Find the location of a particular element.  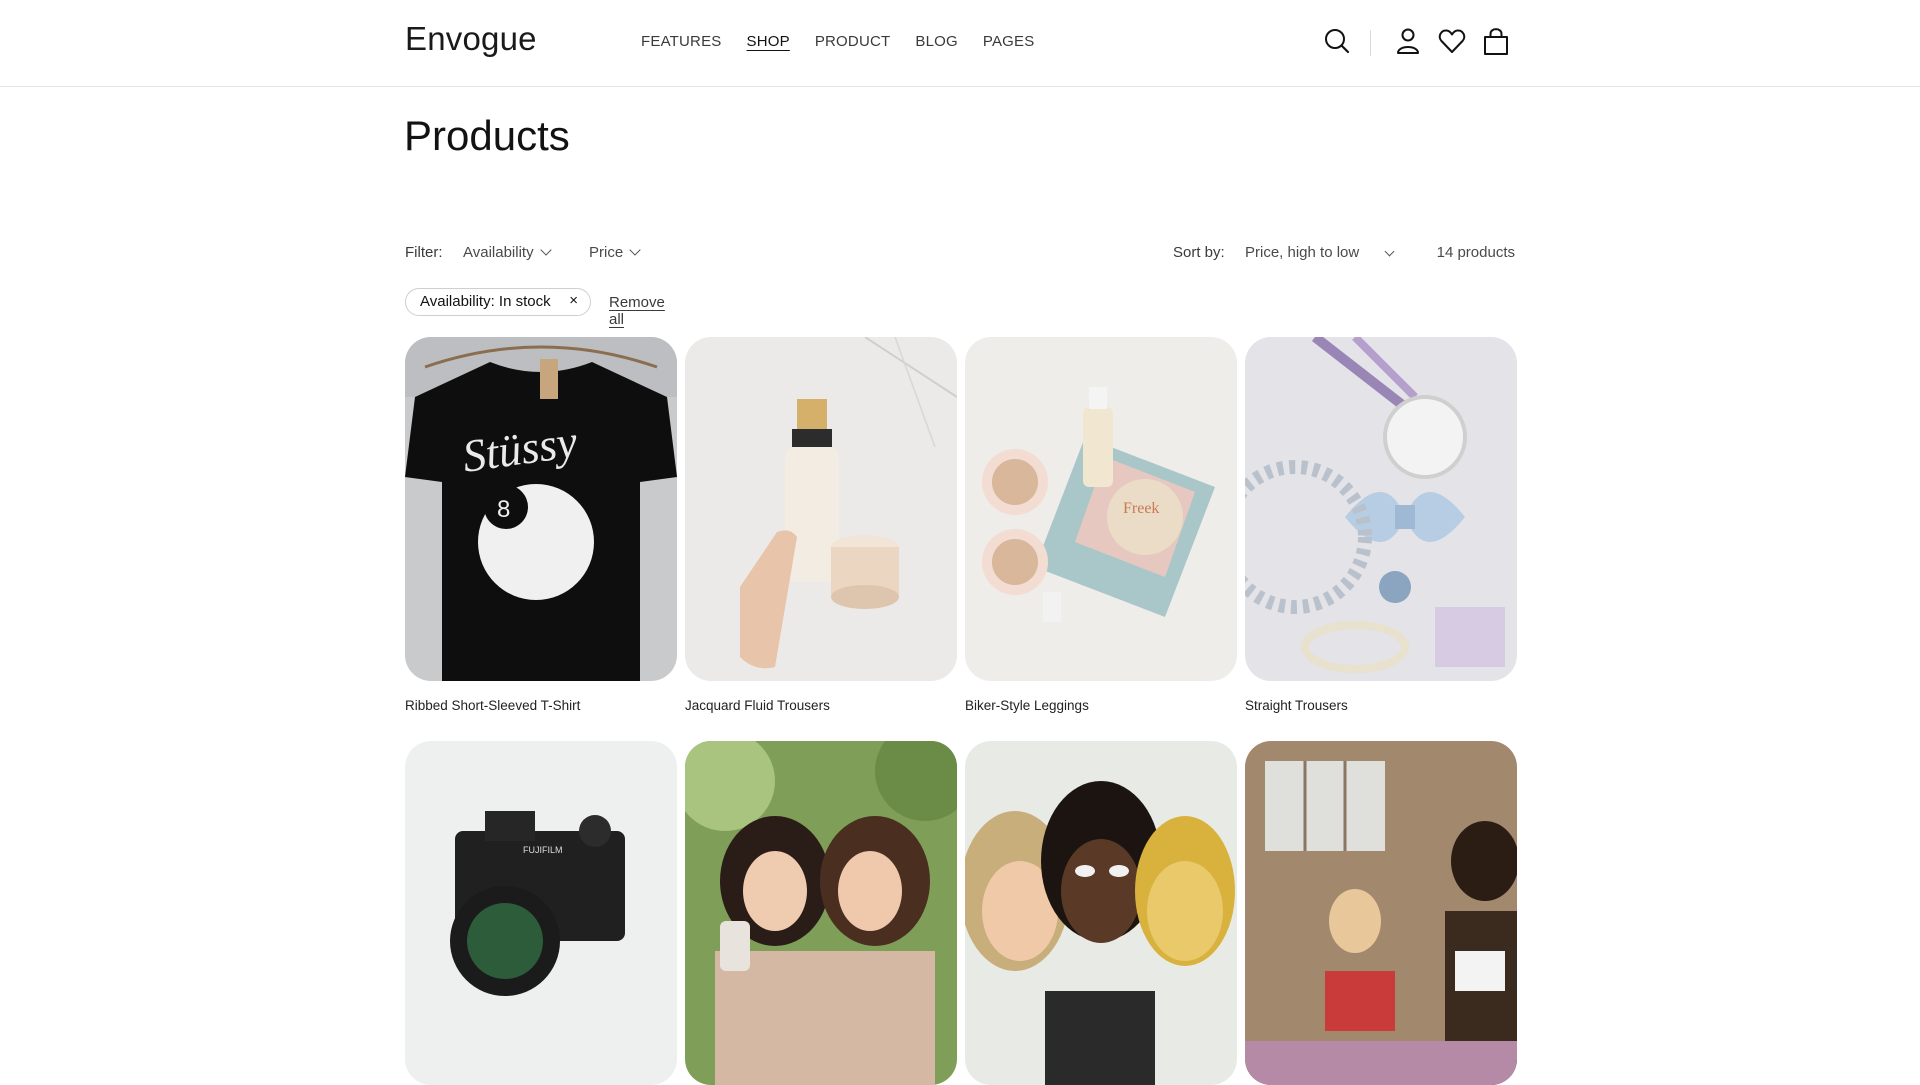

svg-text: FUJIFILM is located at coordinates (543, 850).